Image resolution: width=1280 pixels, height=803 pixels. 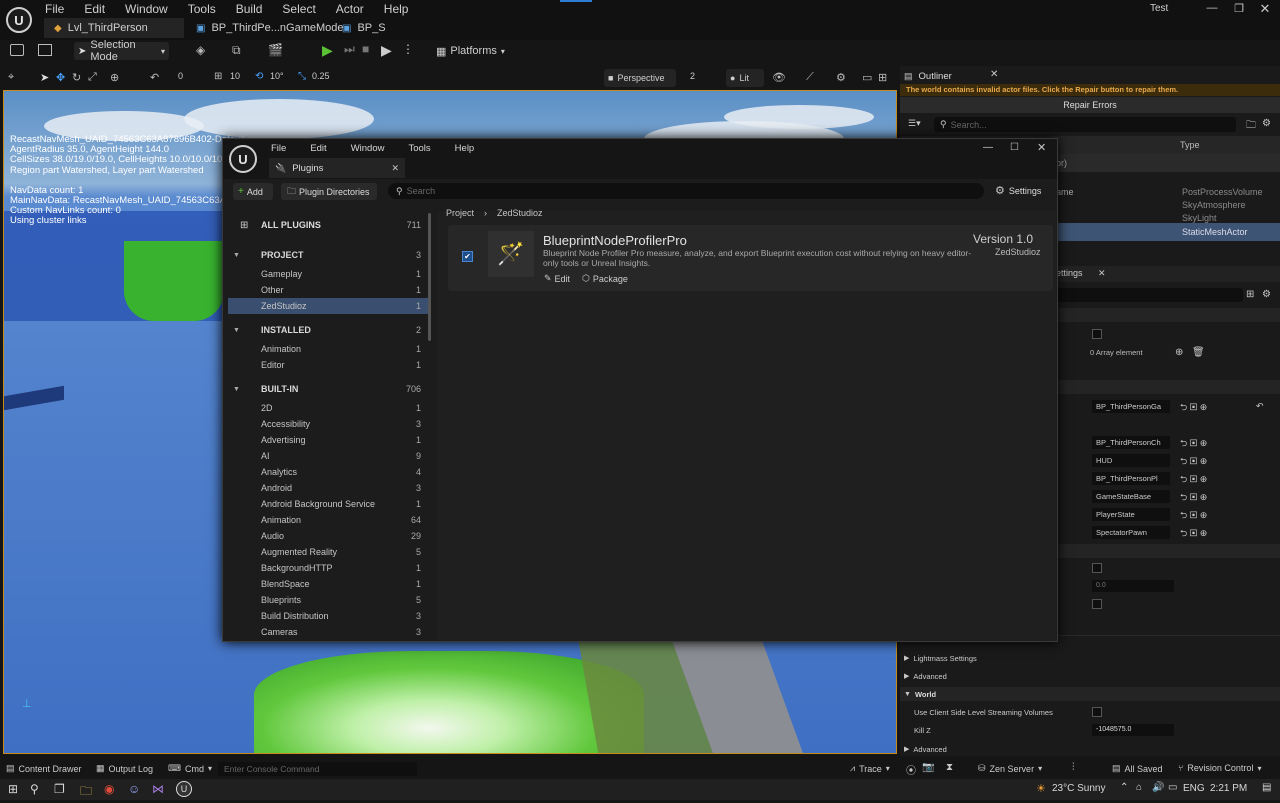 I want to click on task-view-icon: ❐, so click(x=59, y=789).